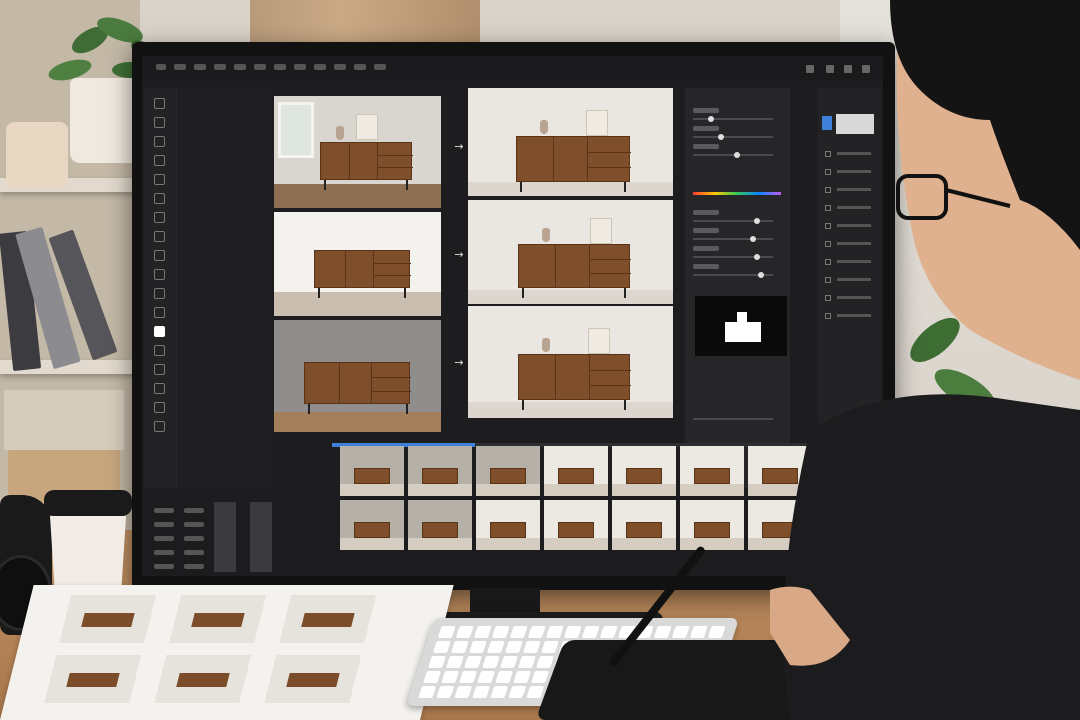 The width and height of the screenshot is (1080, 720). Describe the element at coordinates (159, 236) in the screenshot. I see `clone-icon` at that location.